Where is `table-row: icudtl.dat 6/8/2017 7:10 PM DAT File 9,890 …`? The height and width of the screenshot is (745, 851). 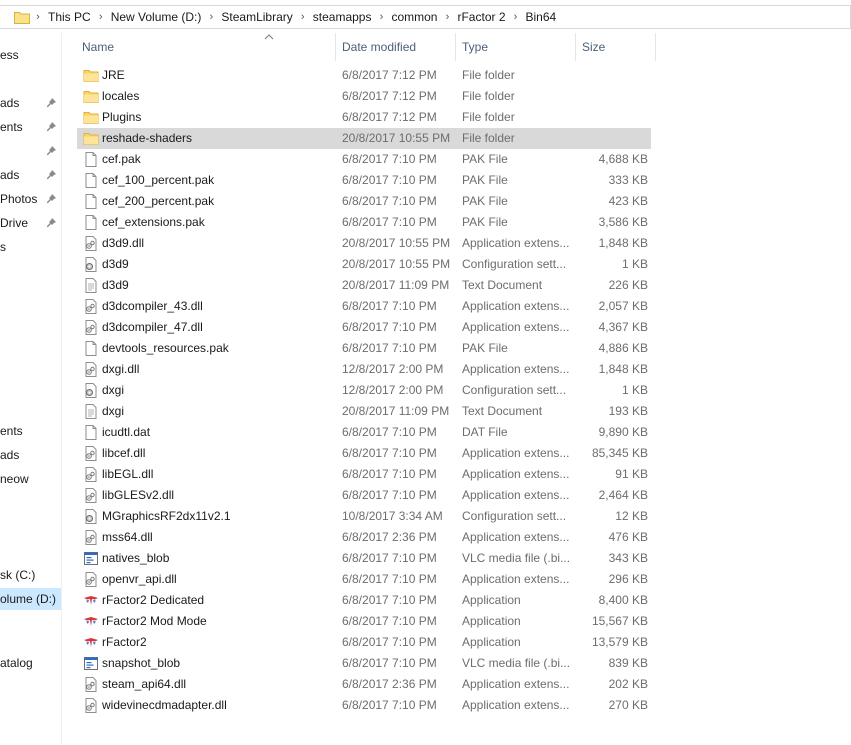
table-row: icudtl.dat 6/8/2017 7:10 PM DAT File 9,890 … is located at coordinates (364, 432).